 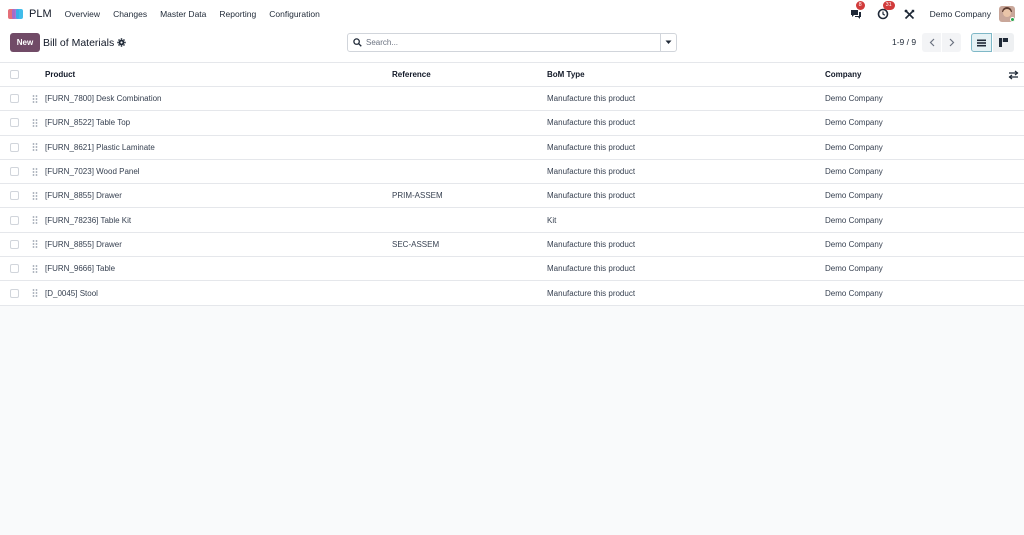 What do you see at coordinates (16, 14) in the screenshot?
I see `app-logo-icon` at bounding box center [16, 14].